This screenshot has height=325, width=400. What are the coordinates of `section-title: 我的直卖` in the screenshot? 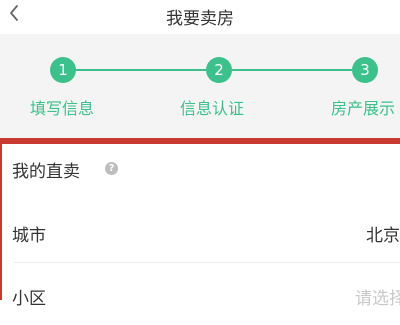 It's located at (46, 172).